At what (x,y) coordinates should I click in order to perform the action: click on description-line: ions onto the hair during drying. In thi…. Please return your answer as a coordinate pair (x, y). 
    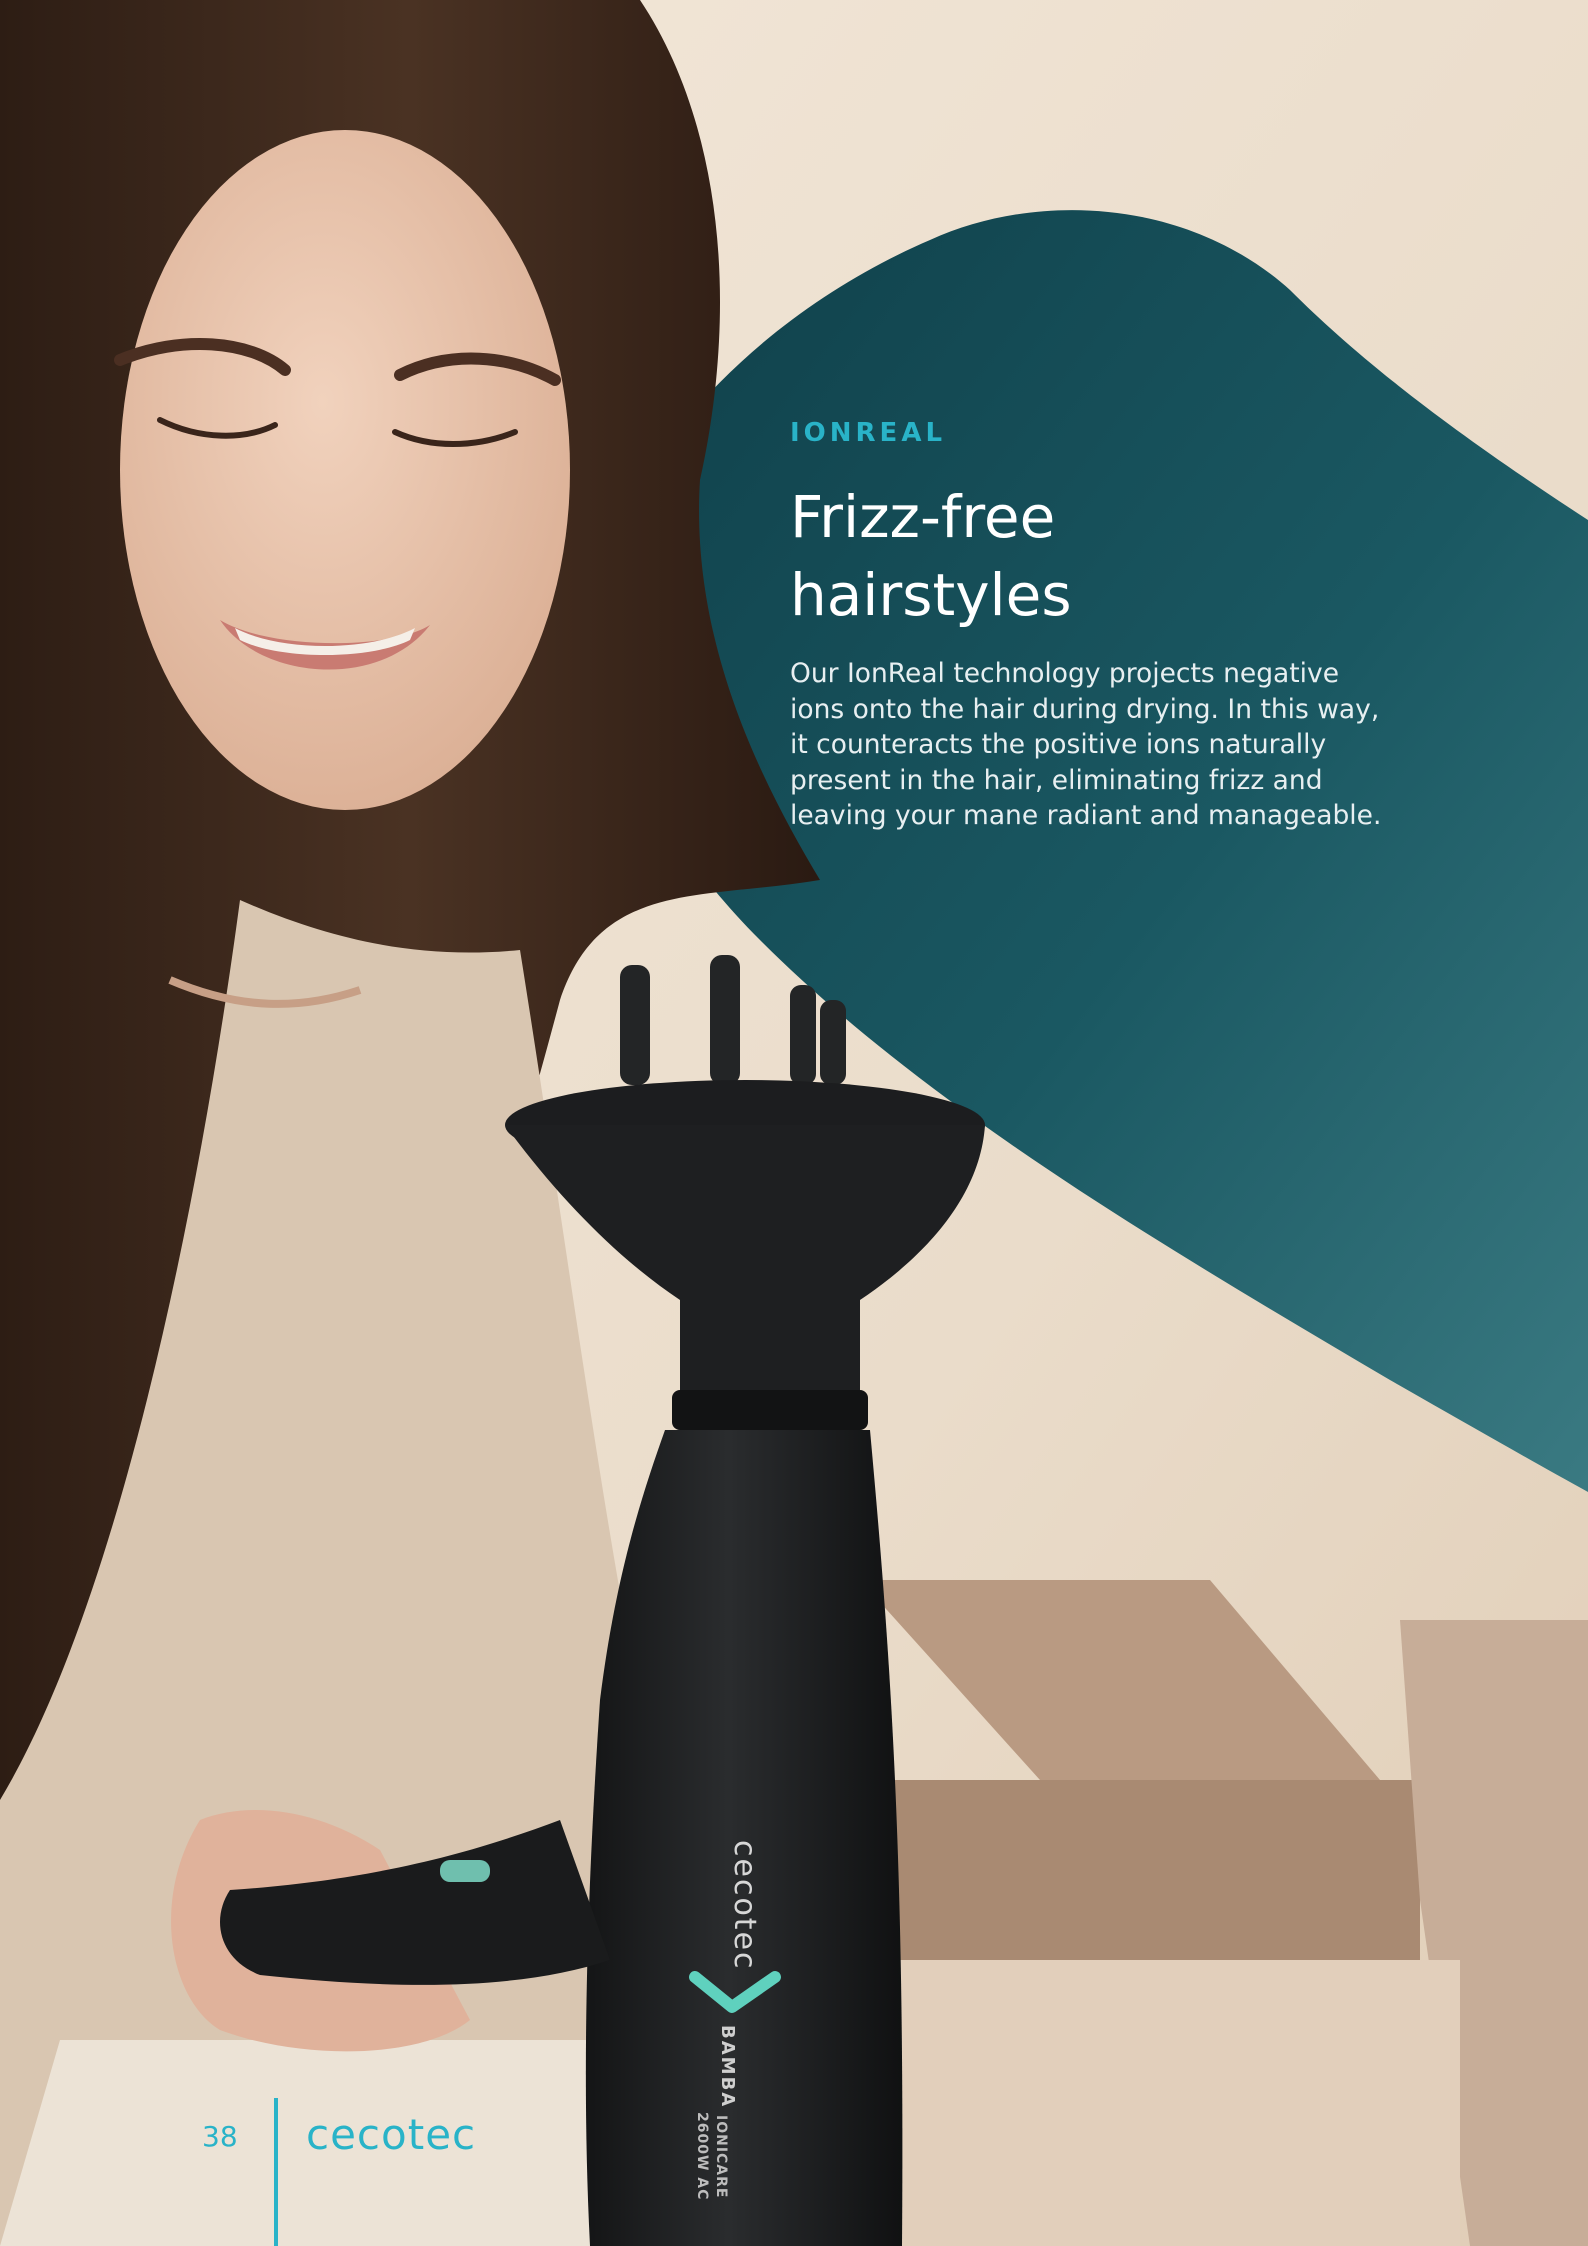
    Looking at the image, I should click on (1085, 709).